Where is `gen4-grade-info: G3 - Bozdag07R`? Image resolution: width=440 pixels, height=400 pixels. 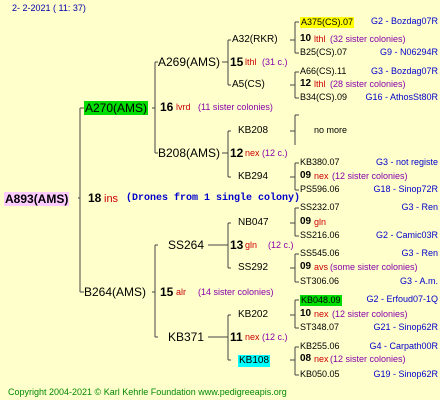
gen4-grade-info: G3 - Bozdag07R is located at coordinates (404, 71).